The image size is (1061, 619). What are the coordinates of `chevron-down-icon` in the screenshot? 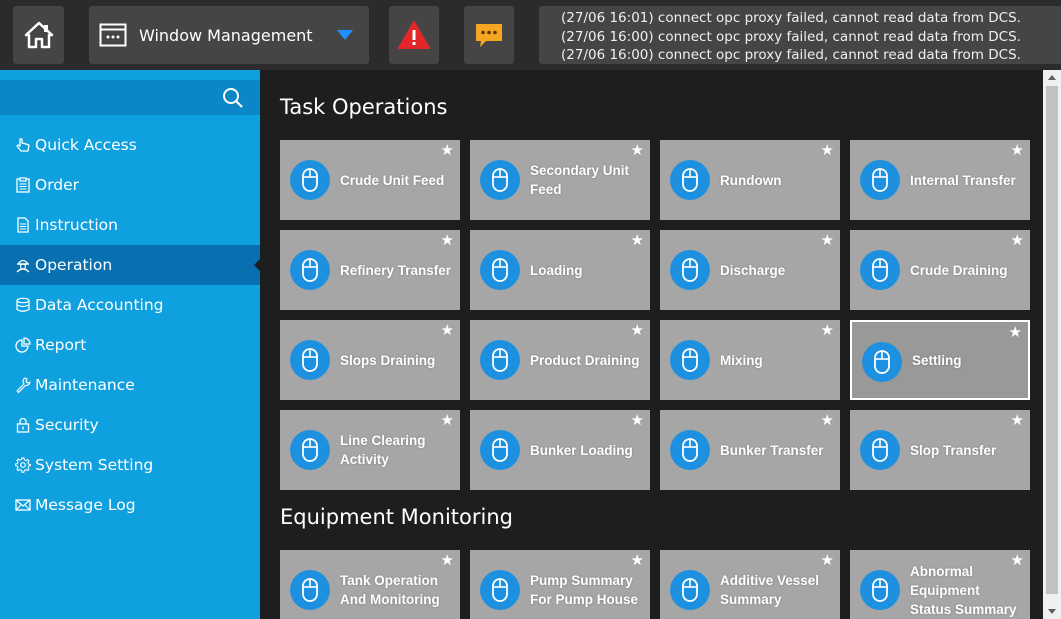 It's located at (345, 35).